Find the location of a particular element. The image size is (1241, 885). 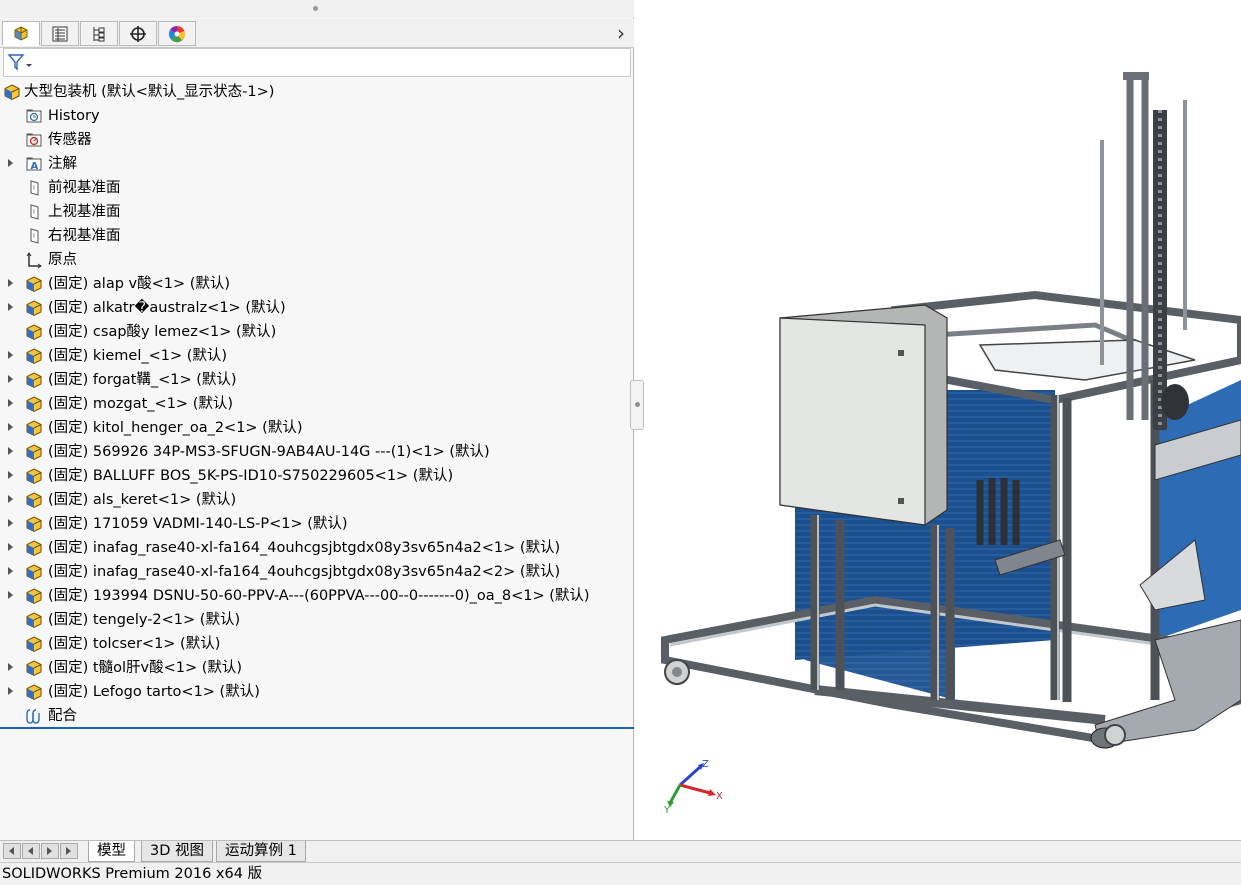

property-manager-tab is located at coordinates (60, 33).